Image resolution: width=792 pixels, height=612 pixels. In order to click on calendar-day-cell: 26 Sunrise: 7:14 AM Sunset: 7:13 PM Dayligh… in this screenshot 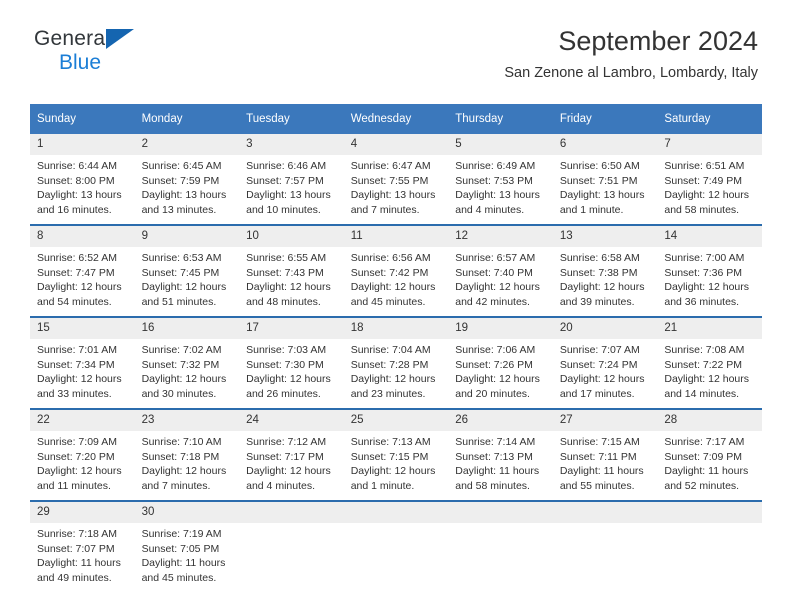, I will do `click(500, 454)`.